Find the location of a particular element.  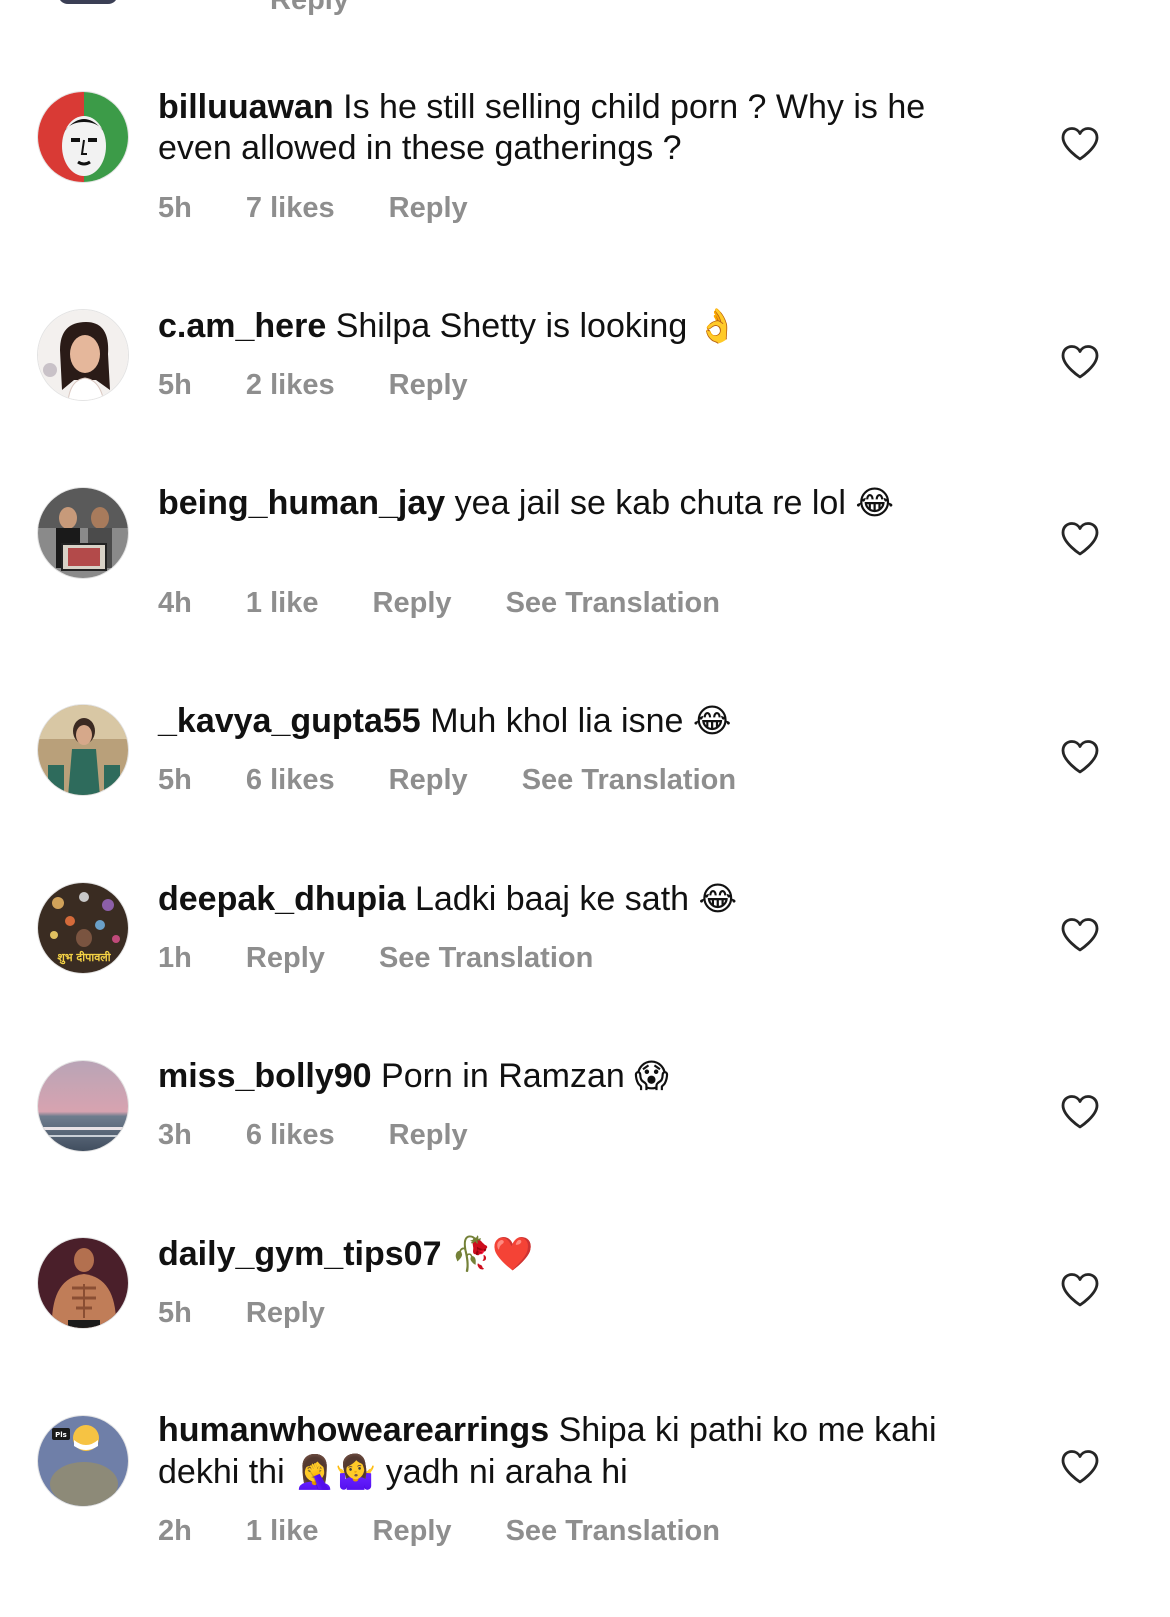

comment-meta: 5h 6 likes Reply See Translation is located at coordinates (470, 780).